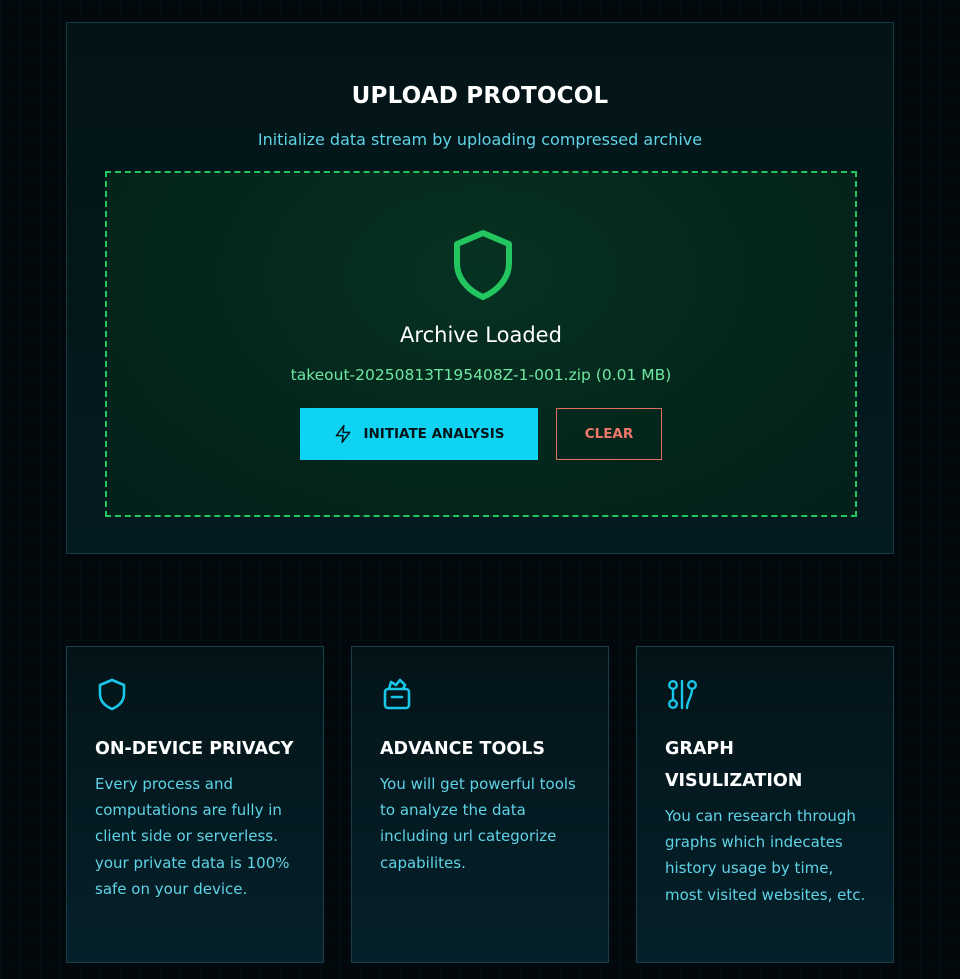  What do you see at coordinates (734, 765) in the screenshot?
I see `feature-title: GRAPH VISULIZATION` at bounding box center [734, 765].